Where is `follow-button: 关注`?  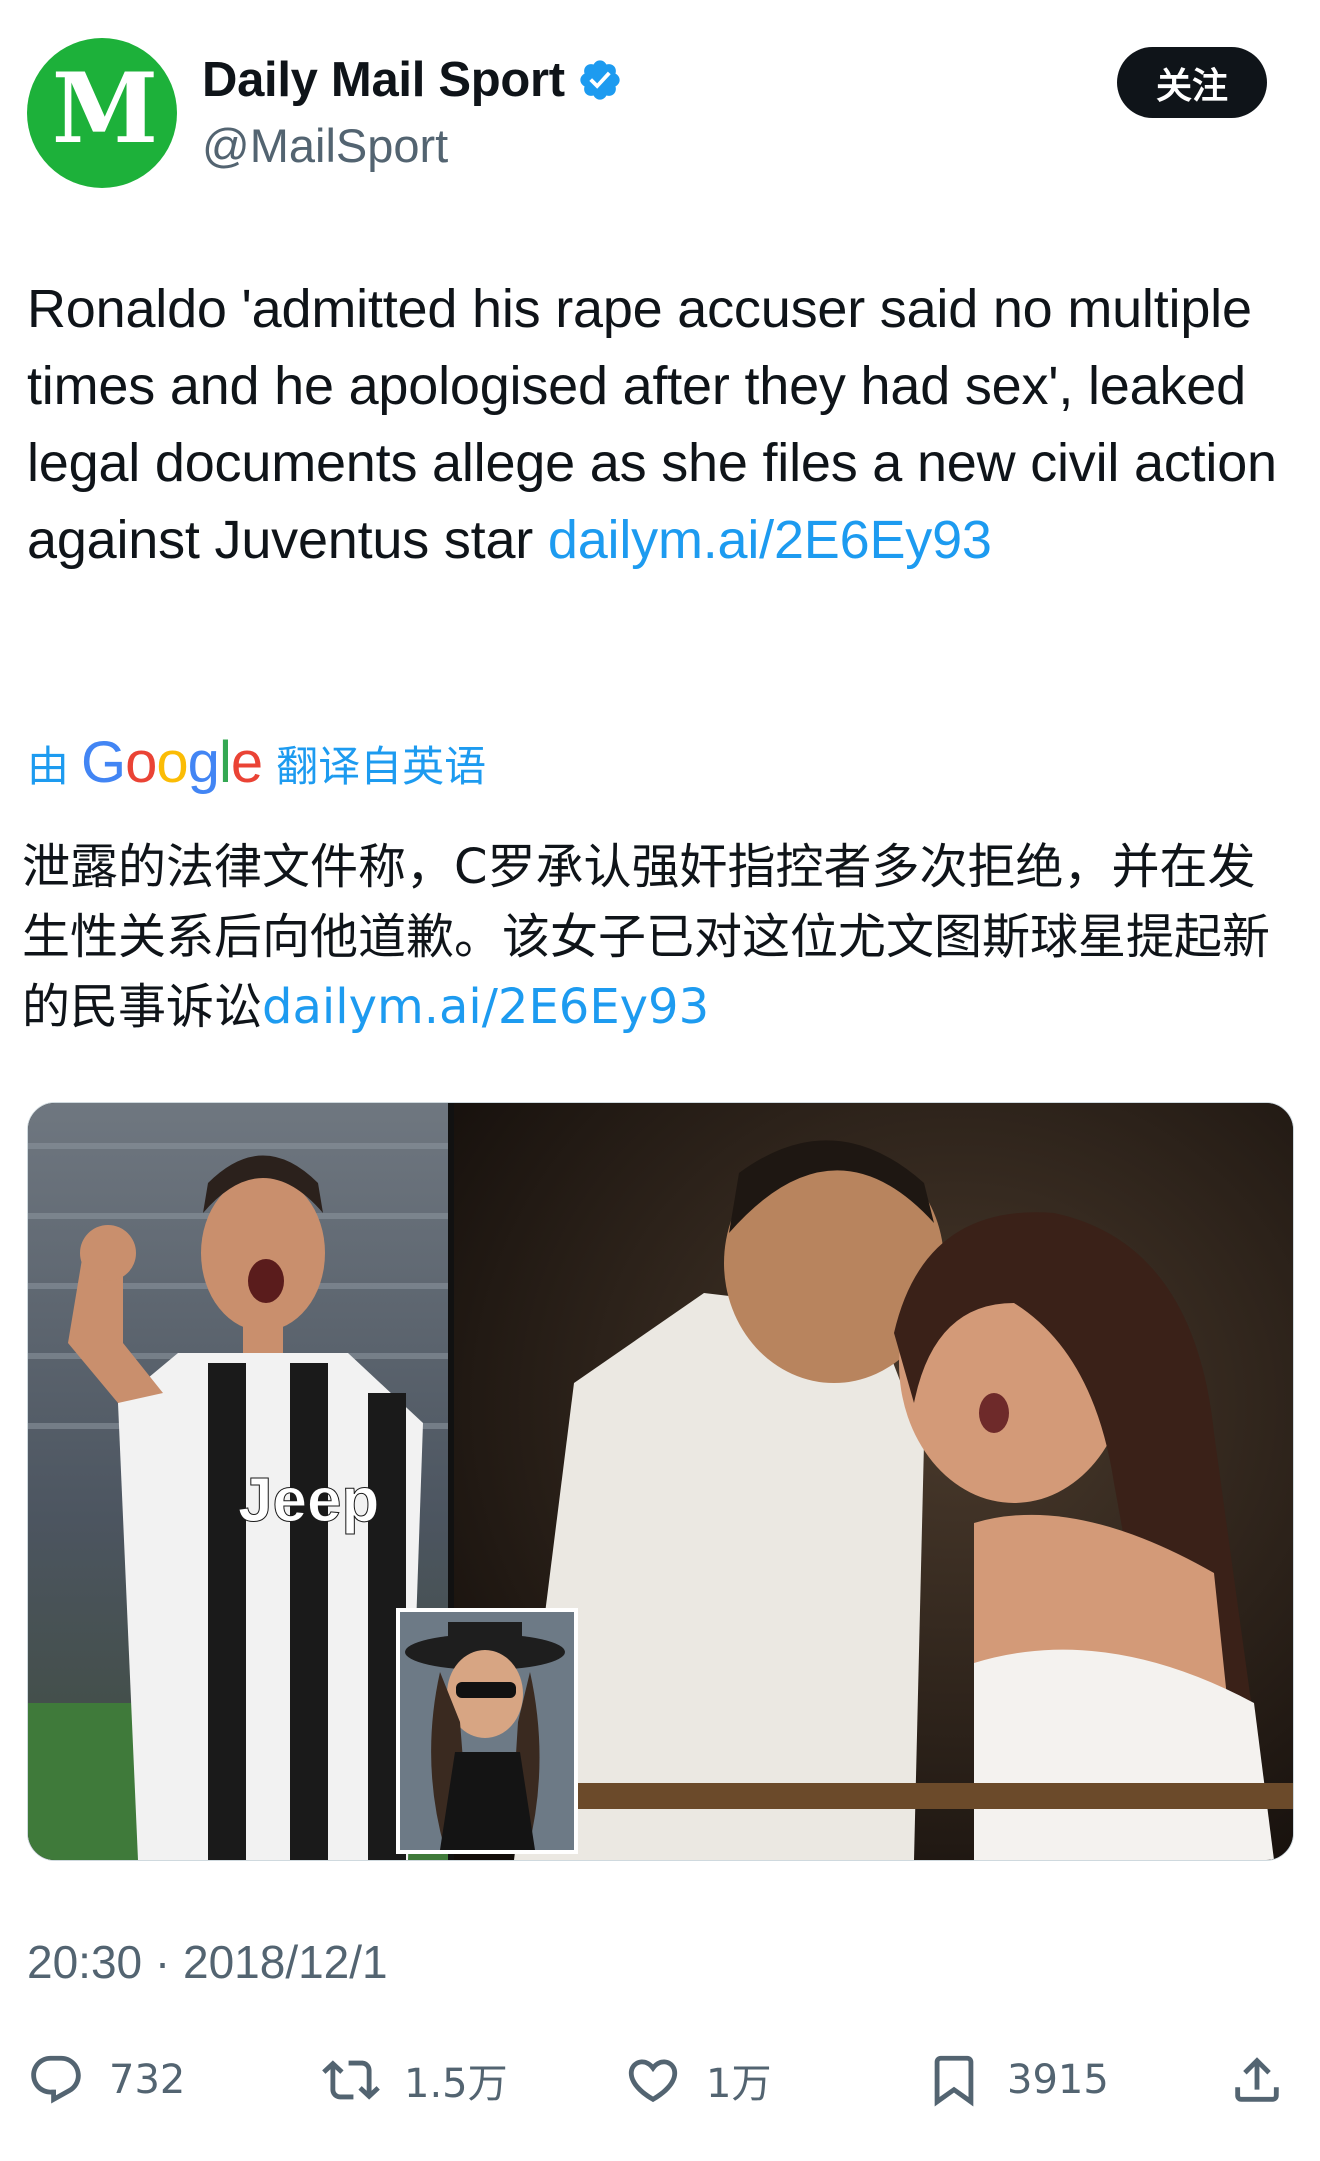 follow-button: 关注 is located at coordinates (1192, 82).